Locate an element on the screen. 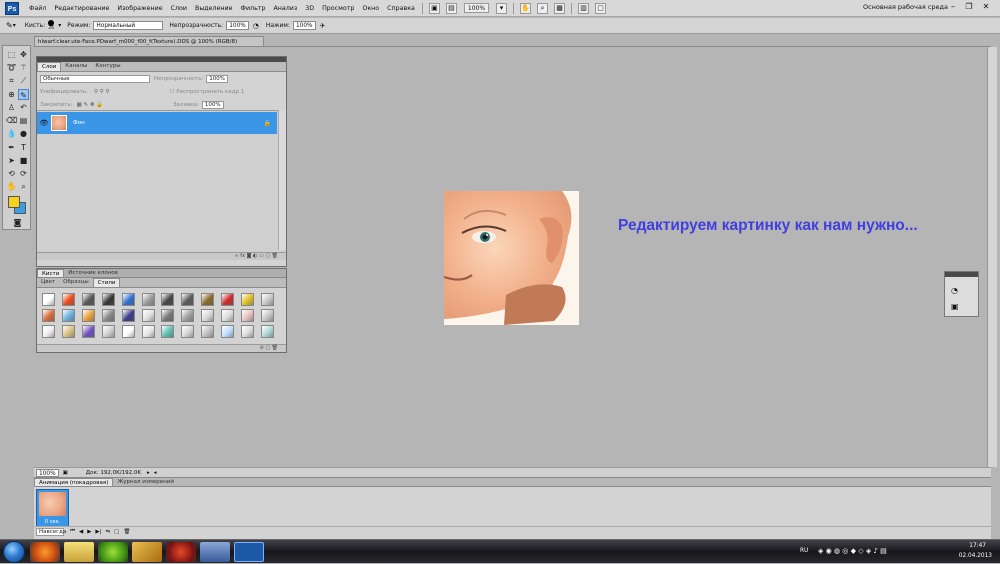 This screenshot has height=564, width=1000. tab-brushes: Кисти is located at coordinates (51, 273).